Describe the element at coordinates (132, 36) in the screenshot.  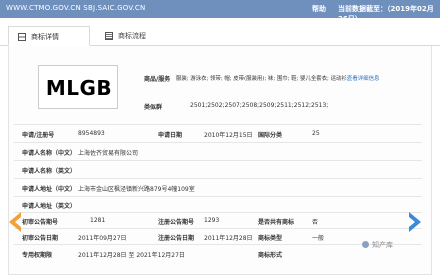
I see `tab-label: 商标流程` at that location.